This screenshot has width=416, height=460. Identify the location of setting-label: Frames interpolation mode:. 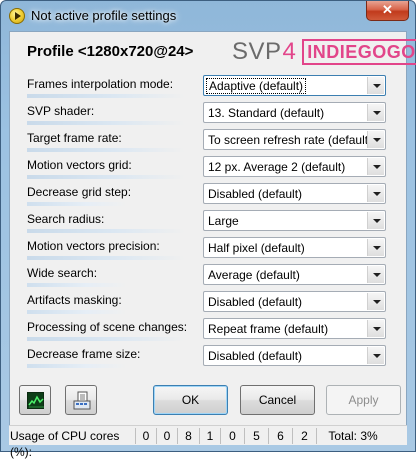
(100, 84).